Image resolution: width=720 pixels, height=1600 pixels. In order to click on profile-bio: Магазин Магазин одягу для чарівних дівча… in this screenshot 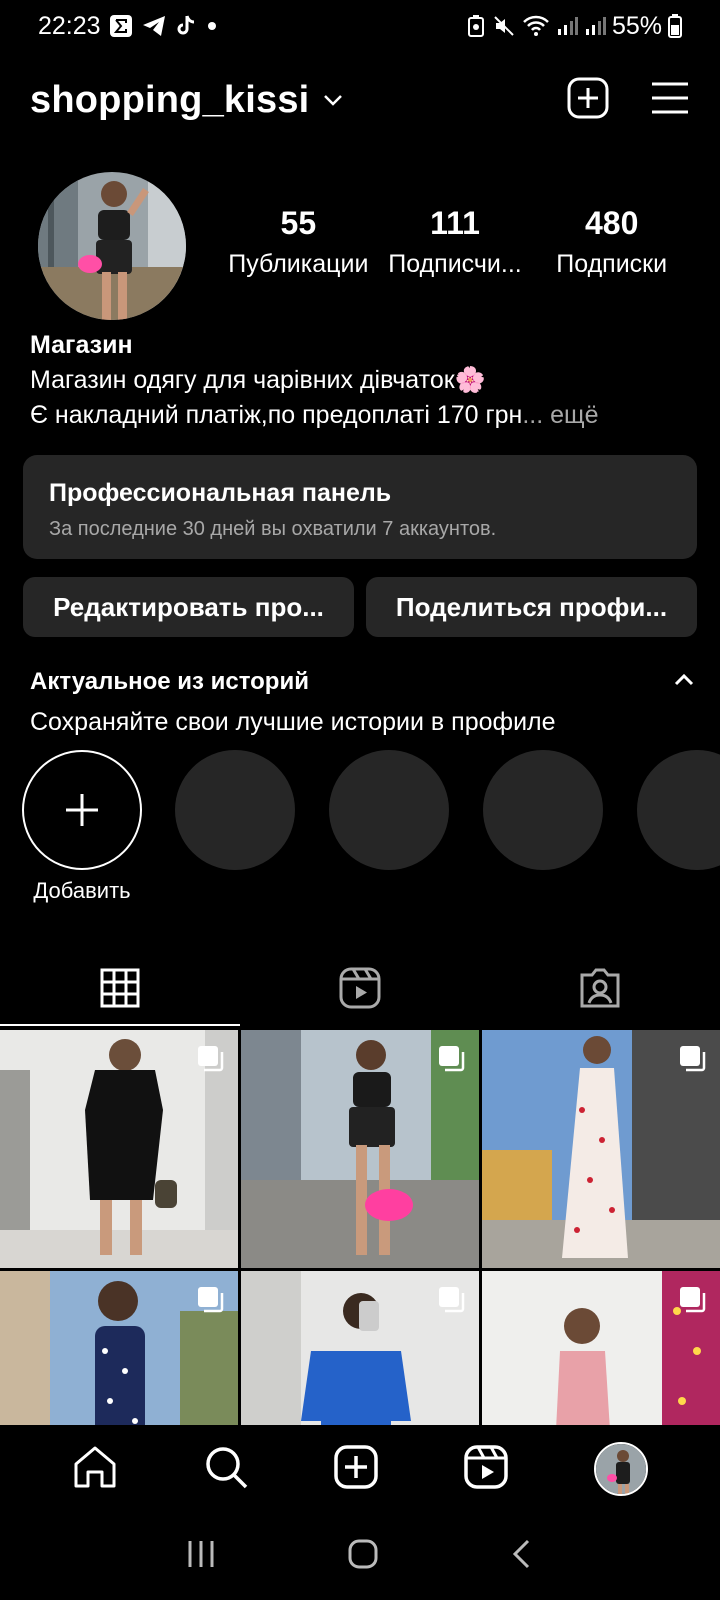, I will do `click(365, 380)`.